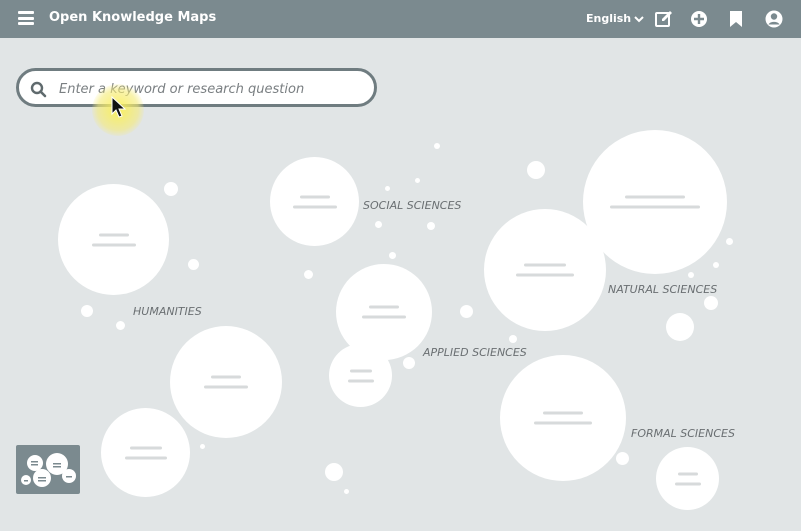 This screenshot has width=801, height=531. I want to click on label-formal-sciences: FORMAL SCIENCES, so click(683, 433).